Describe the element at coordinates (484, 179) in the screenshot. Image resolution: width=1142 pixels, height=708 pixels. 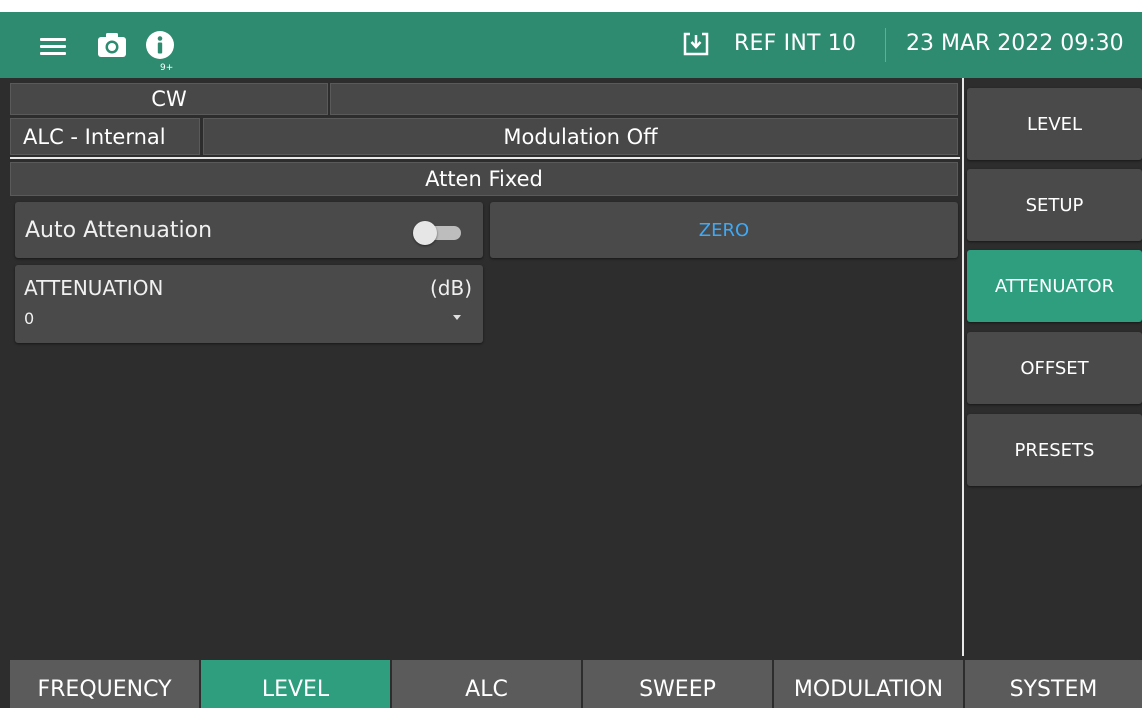
I see `attenuation-state-status: Atten Fixed` at that location.